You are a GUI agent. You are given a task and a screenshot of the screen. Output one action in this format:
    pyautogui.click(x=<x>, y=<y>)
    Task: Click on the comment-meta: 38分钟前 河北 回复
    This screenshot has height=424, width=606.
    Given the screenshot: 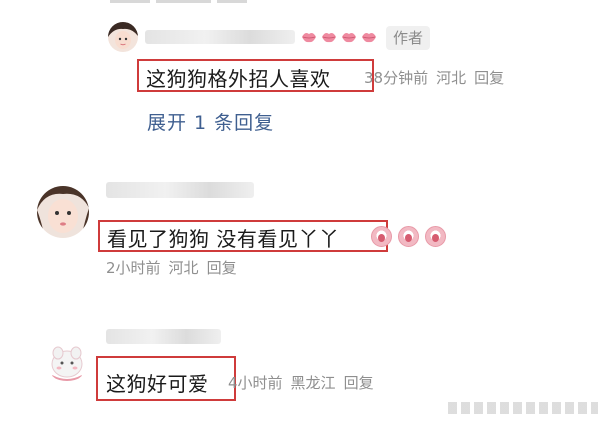 What is the action you would take?
    pyautogui.click(x=438, y=77)
    